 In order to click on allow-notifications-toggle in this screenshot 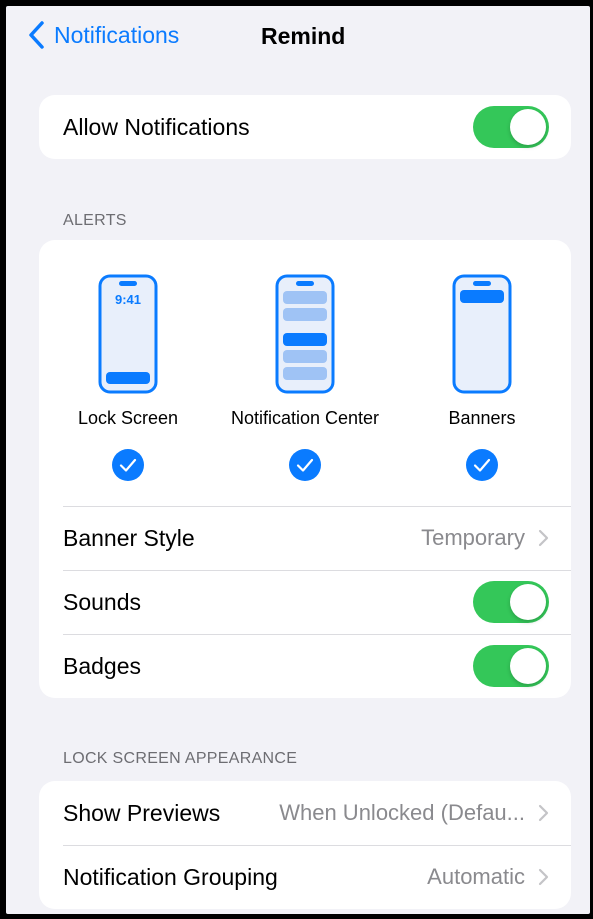, I will do `click(511, 127)`.